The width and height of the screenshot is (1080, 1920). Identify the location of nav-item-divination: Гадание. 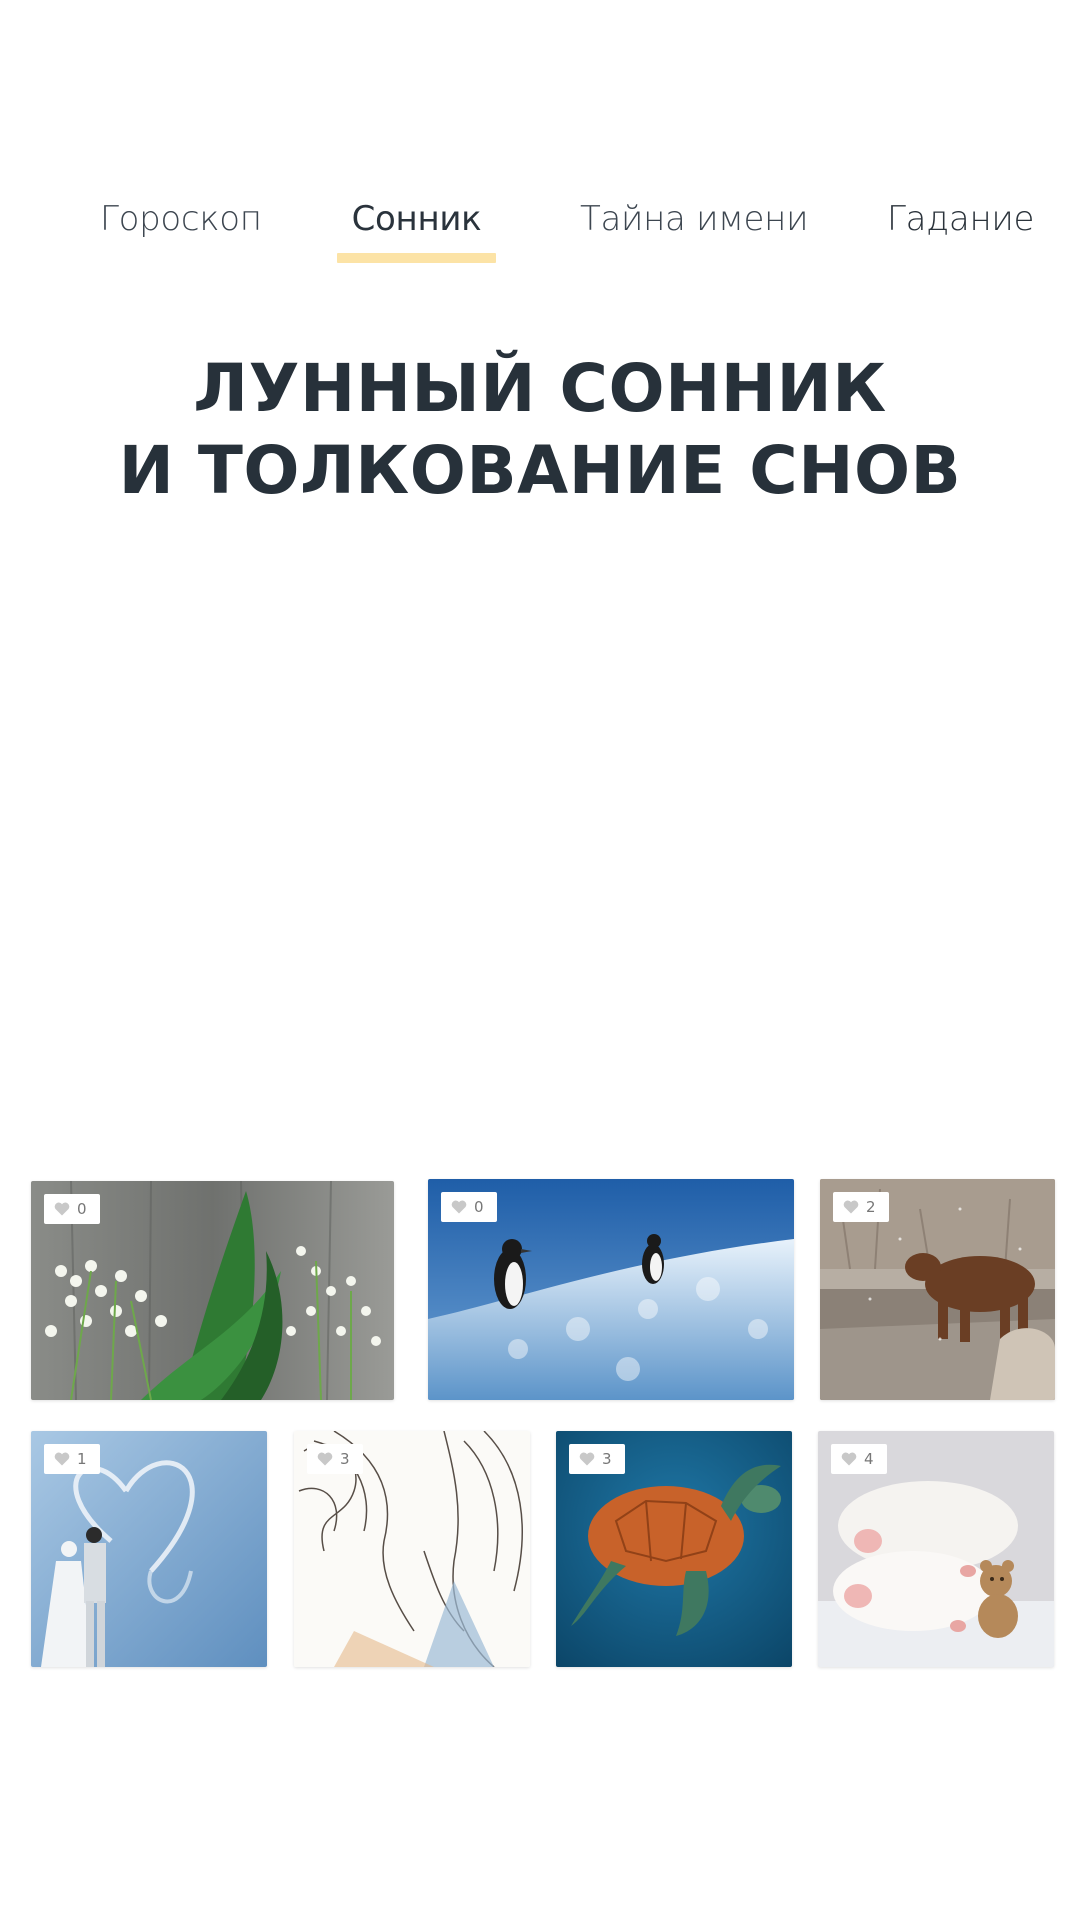
(960, 227).